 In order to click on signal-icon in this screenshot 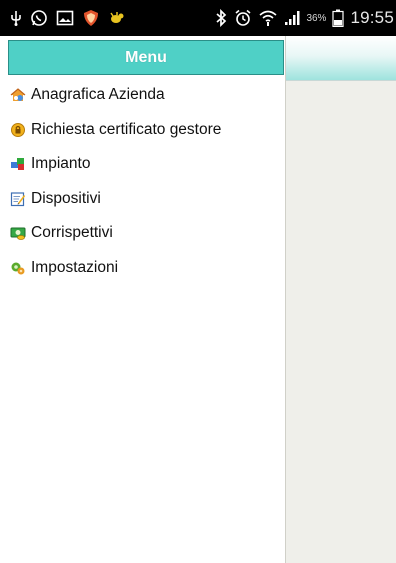, I will do `click(292, 18)`.